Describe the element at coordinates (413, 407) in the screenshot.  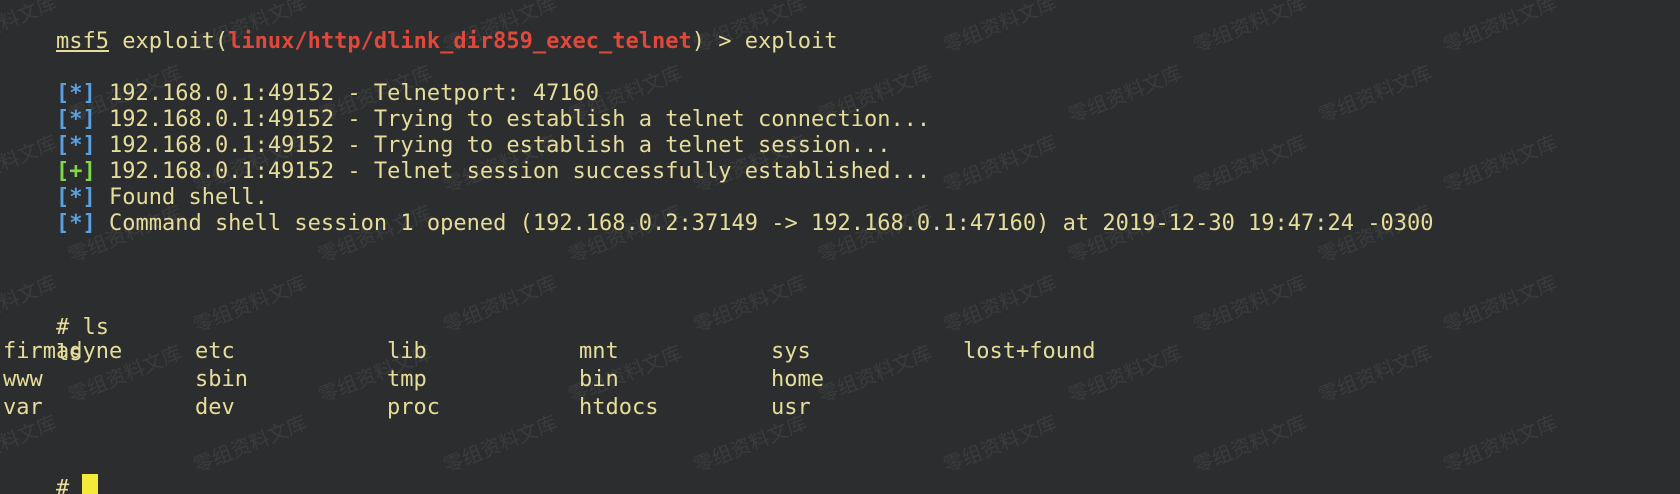
I see `listing-item: proc` at that location.